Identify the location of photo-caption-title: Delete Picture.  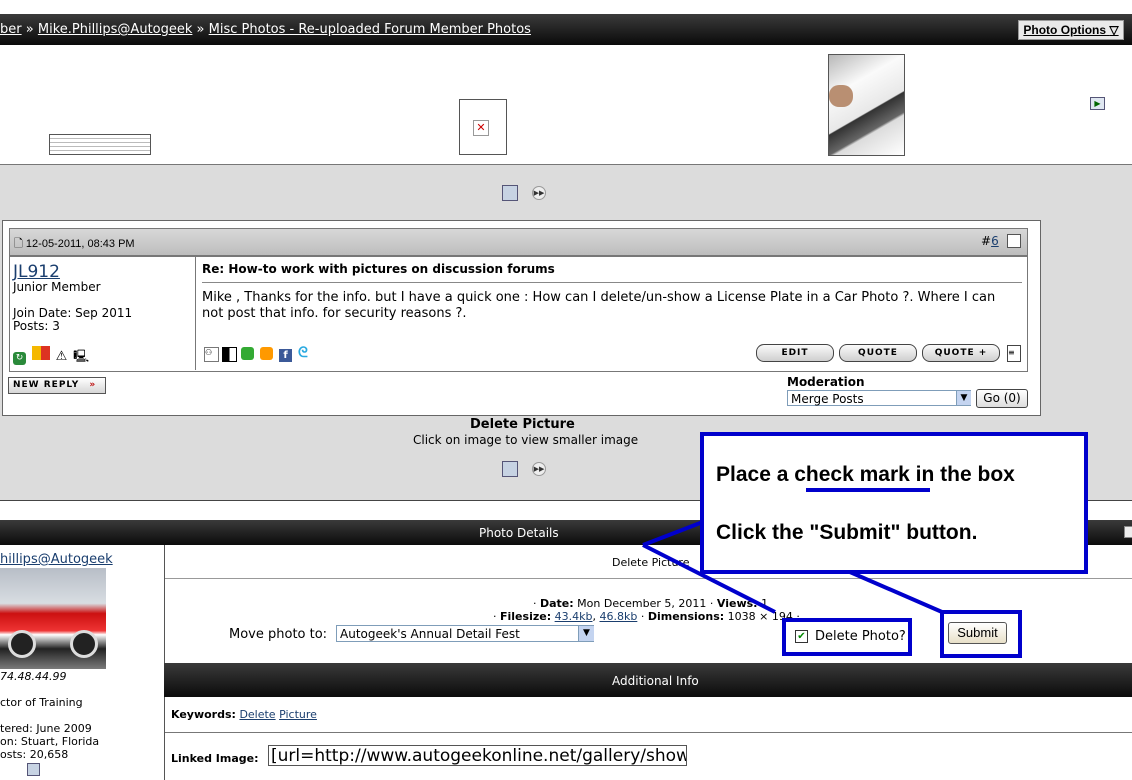
(522, 424).